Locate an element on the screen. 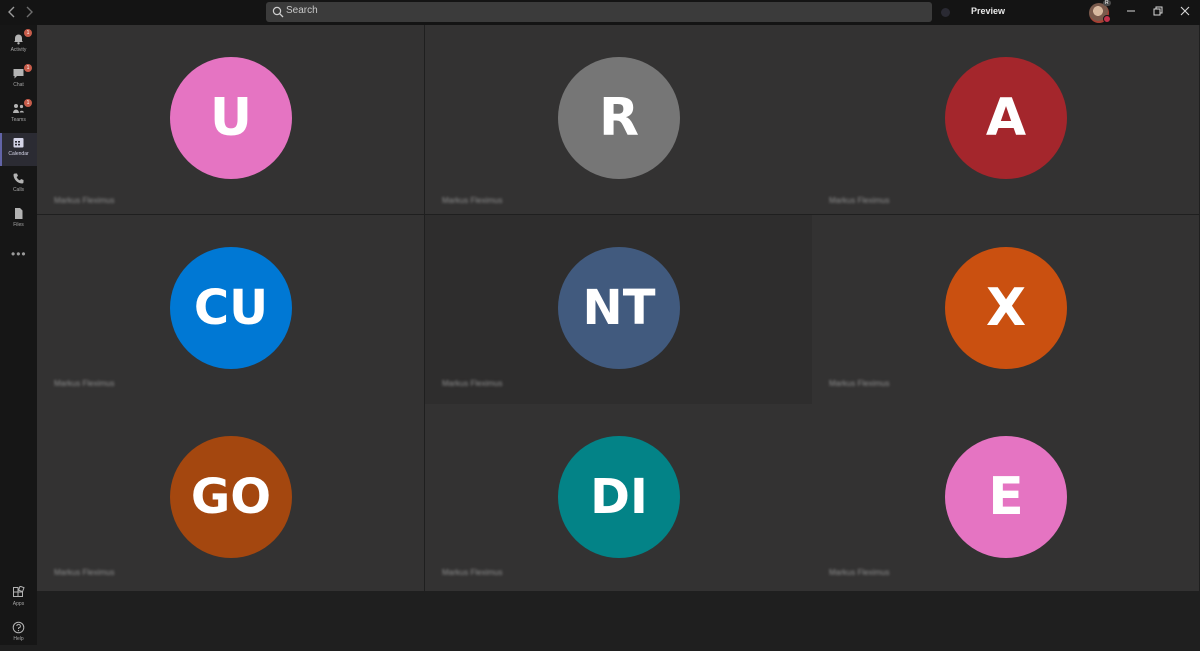 The height and width of the screenshot is (651, 1200). participant-tile: X Markus Fleximus is located at coordinates (1005, 309).